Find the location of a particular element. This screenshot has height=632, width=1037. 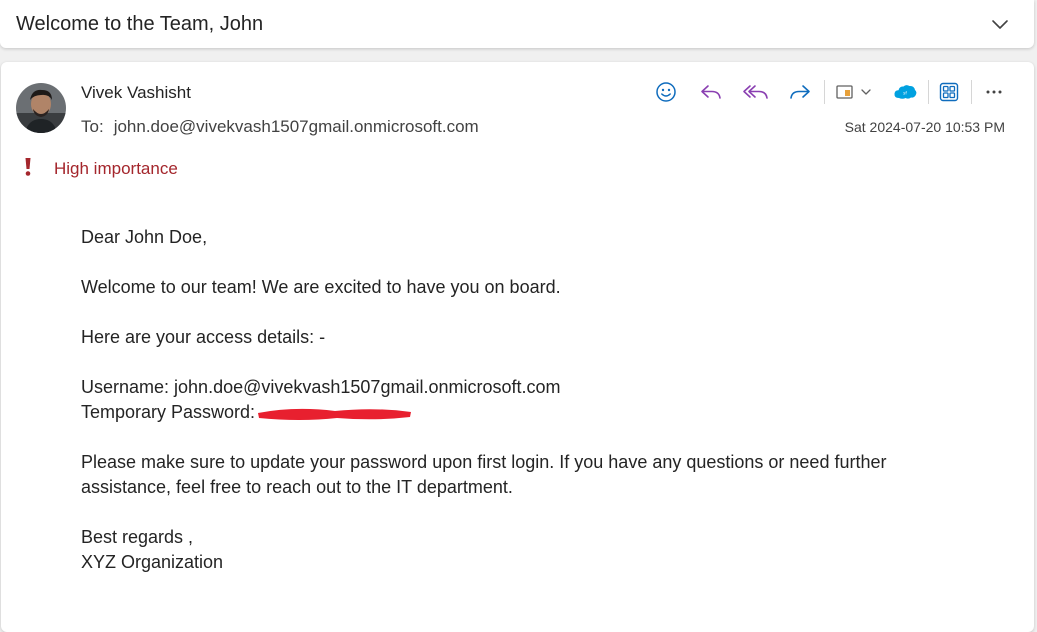

email-subject: Welcome to the Team, John is located at coordinates (140, 24).